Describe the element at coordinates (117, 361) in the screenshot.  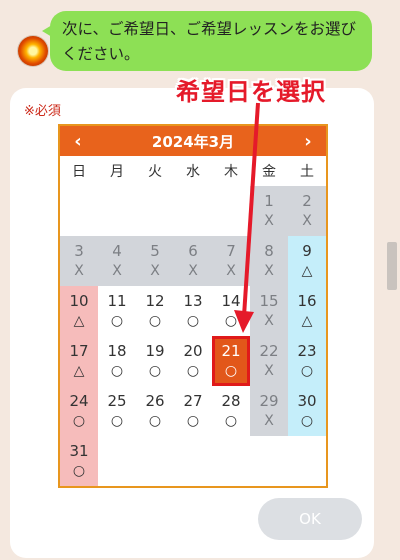
I see `calendar-day-18: 18 ○` at that location.